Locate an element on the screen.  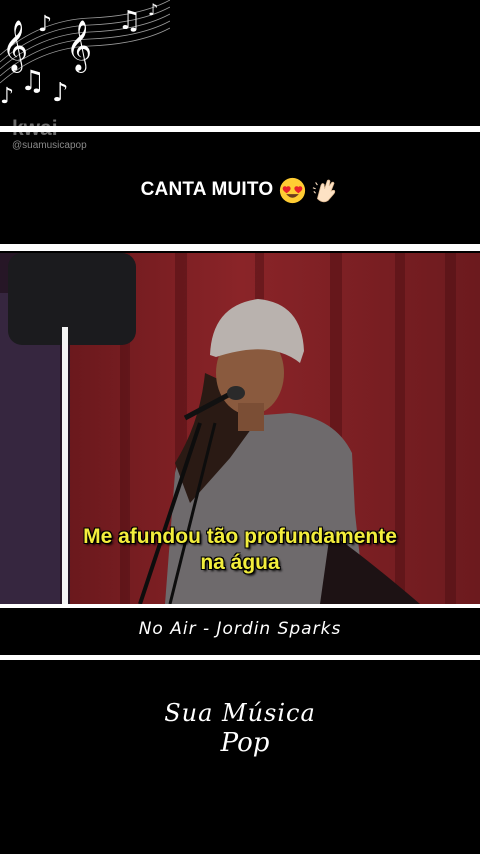
brand-line-1: Sua Música is located at coordinates (240, 713).